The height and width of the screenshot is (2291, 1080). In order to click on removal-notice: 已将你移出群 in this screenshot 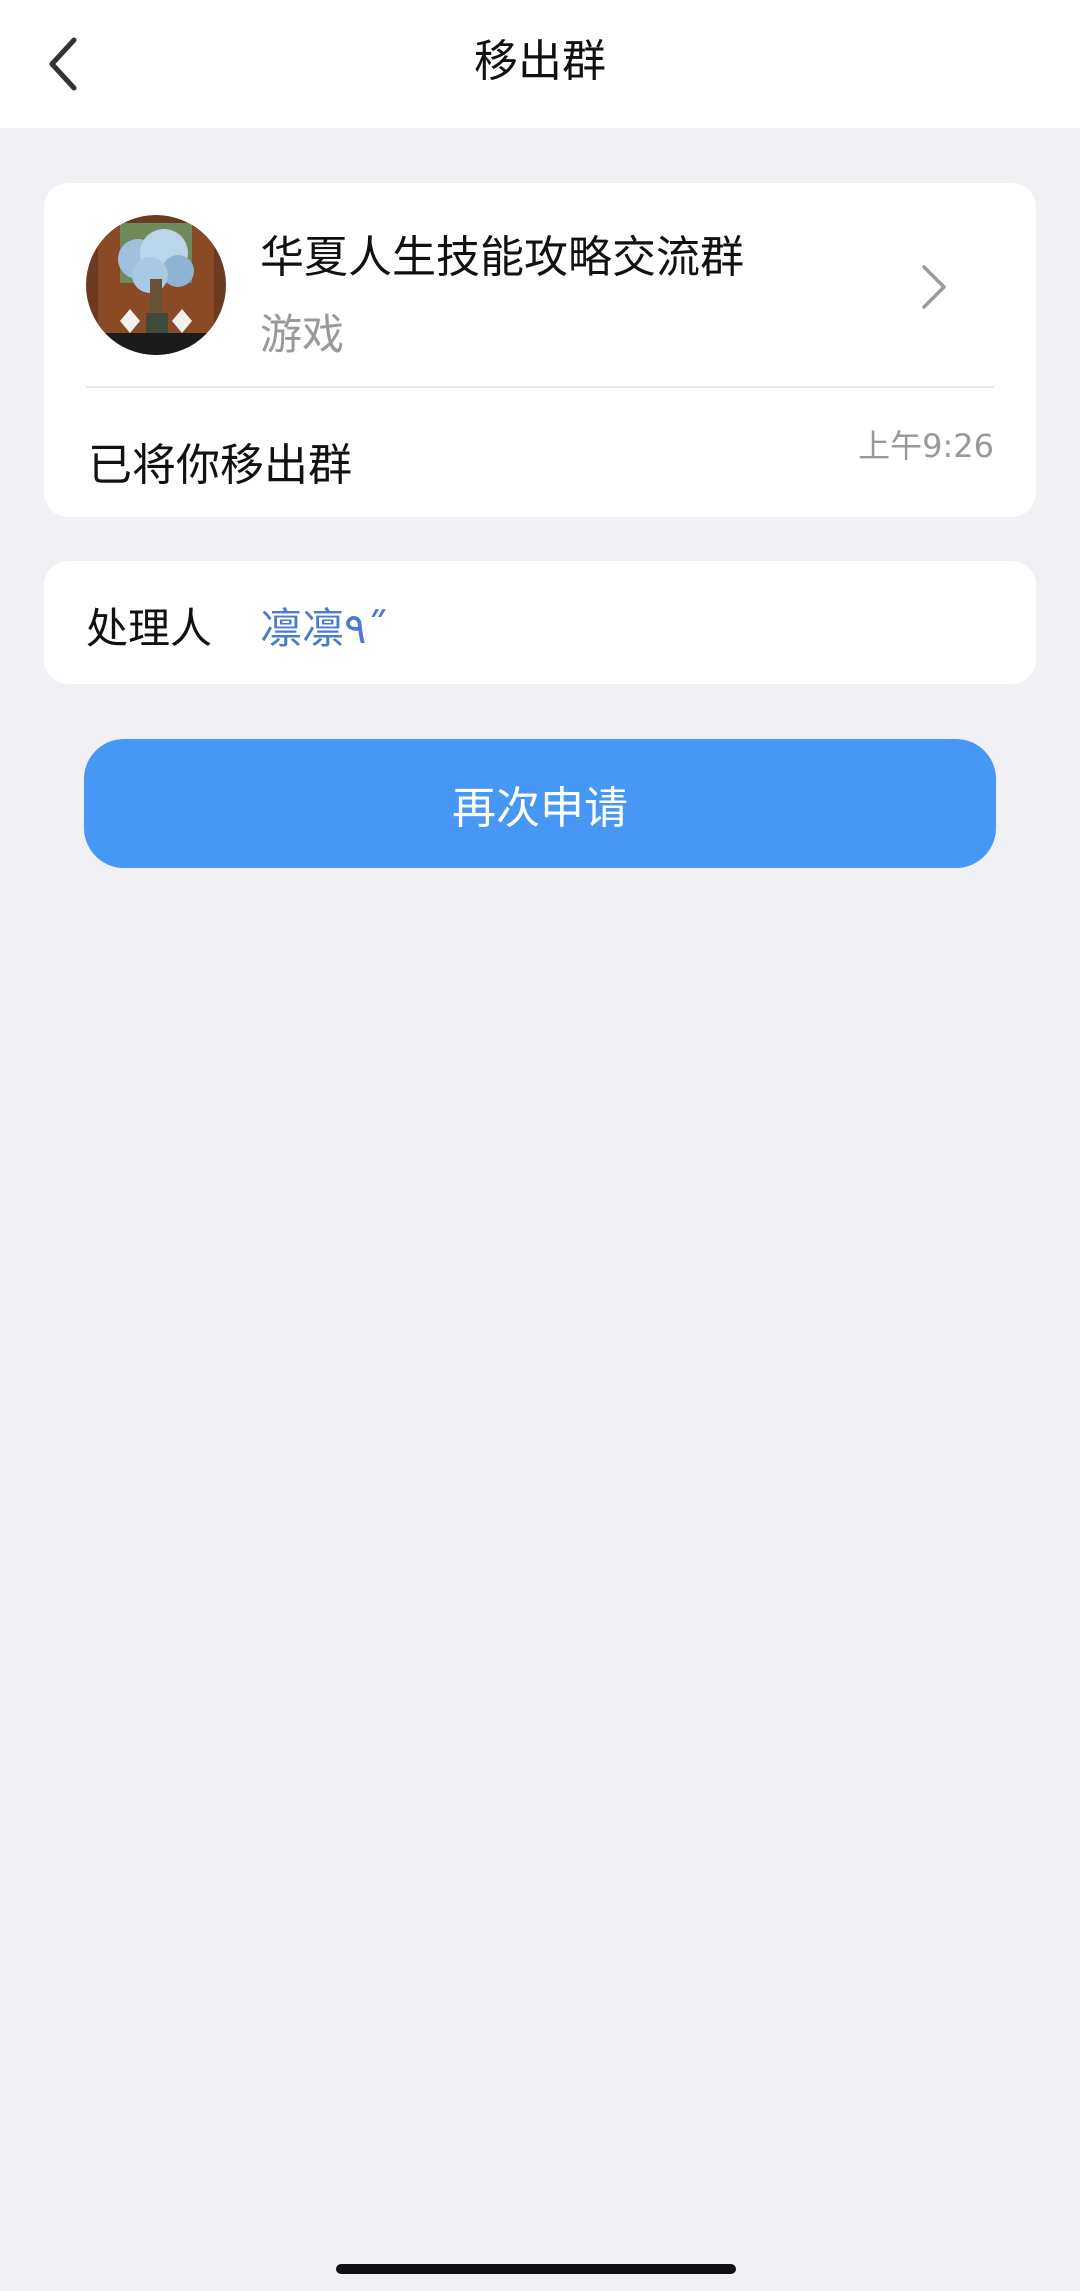, I will do `click(220, 465)`.